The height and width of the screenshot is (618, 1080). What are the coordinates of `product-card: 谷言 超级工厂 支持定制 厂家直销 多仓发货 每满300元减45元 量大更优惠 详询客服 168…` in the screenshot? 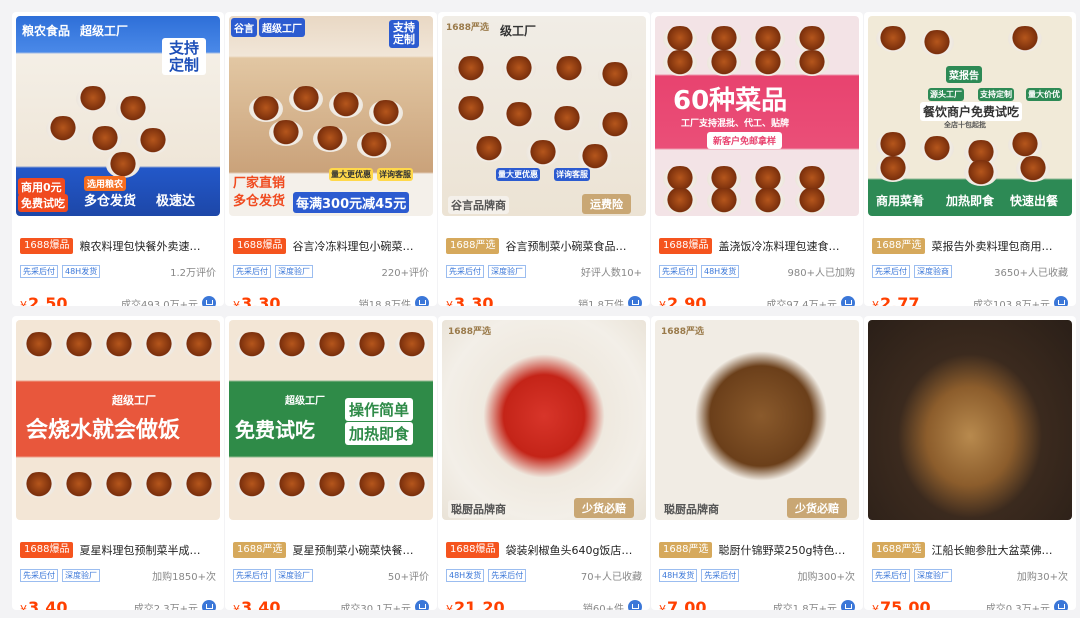 It's located at (331, 159).